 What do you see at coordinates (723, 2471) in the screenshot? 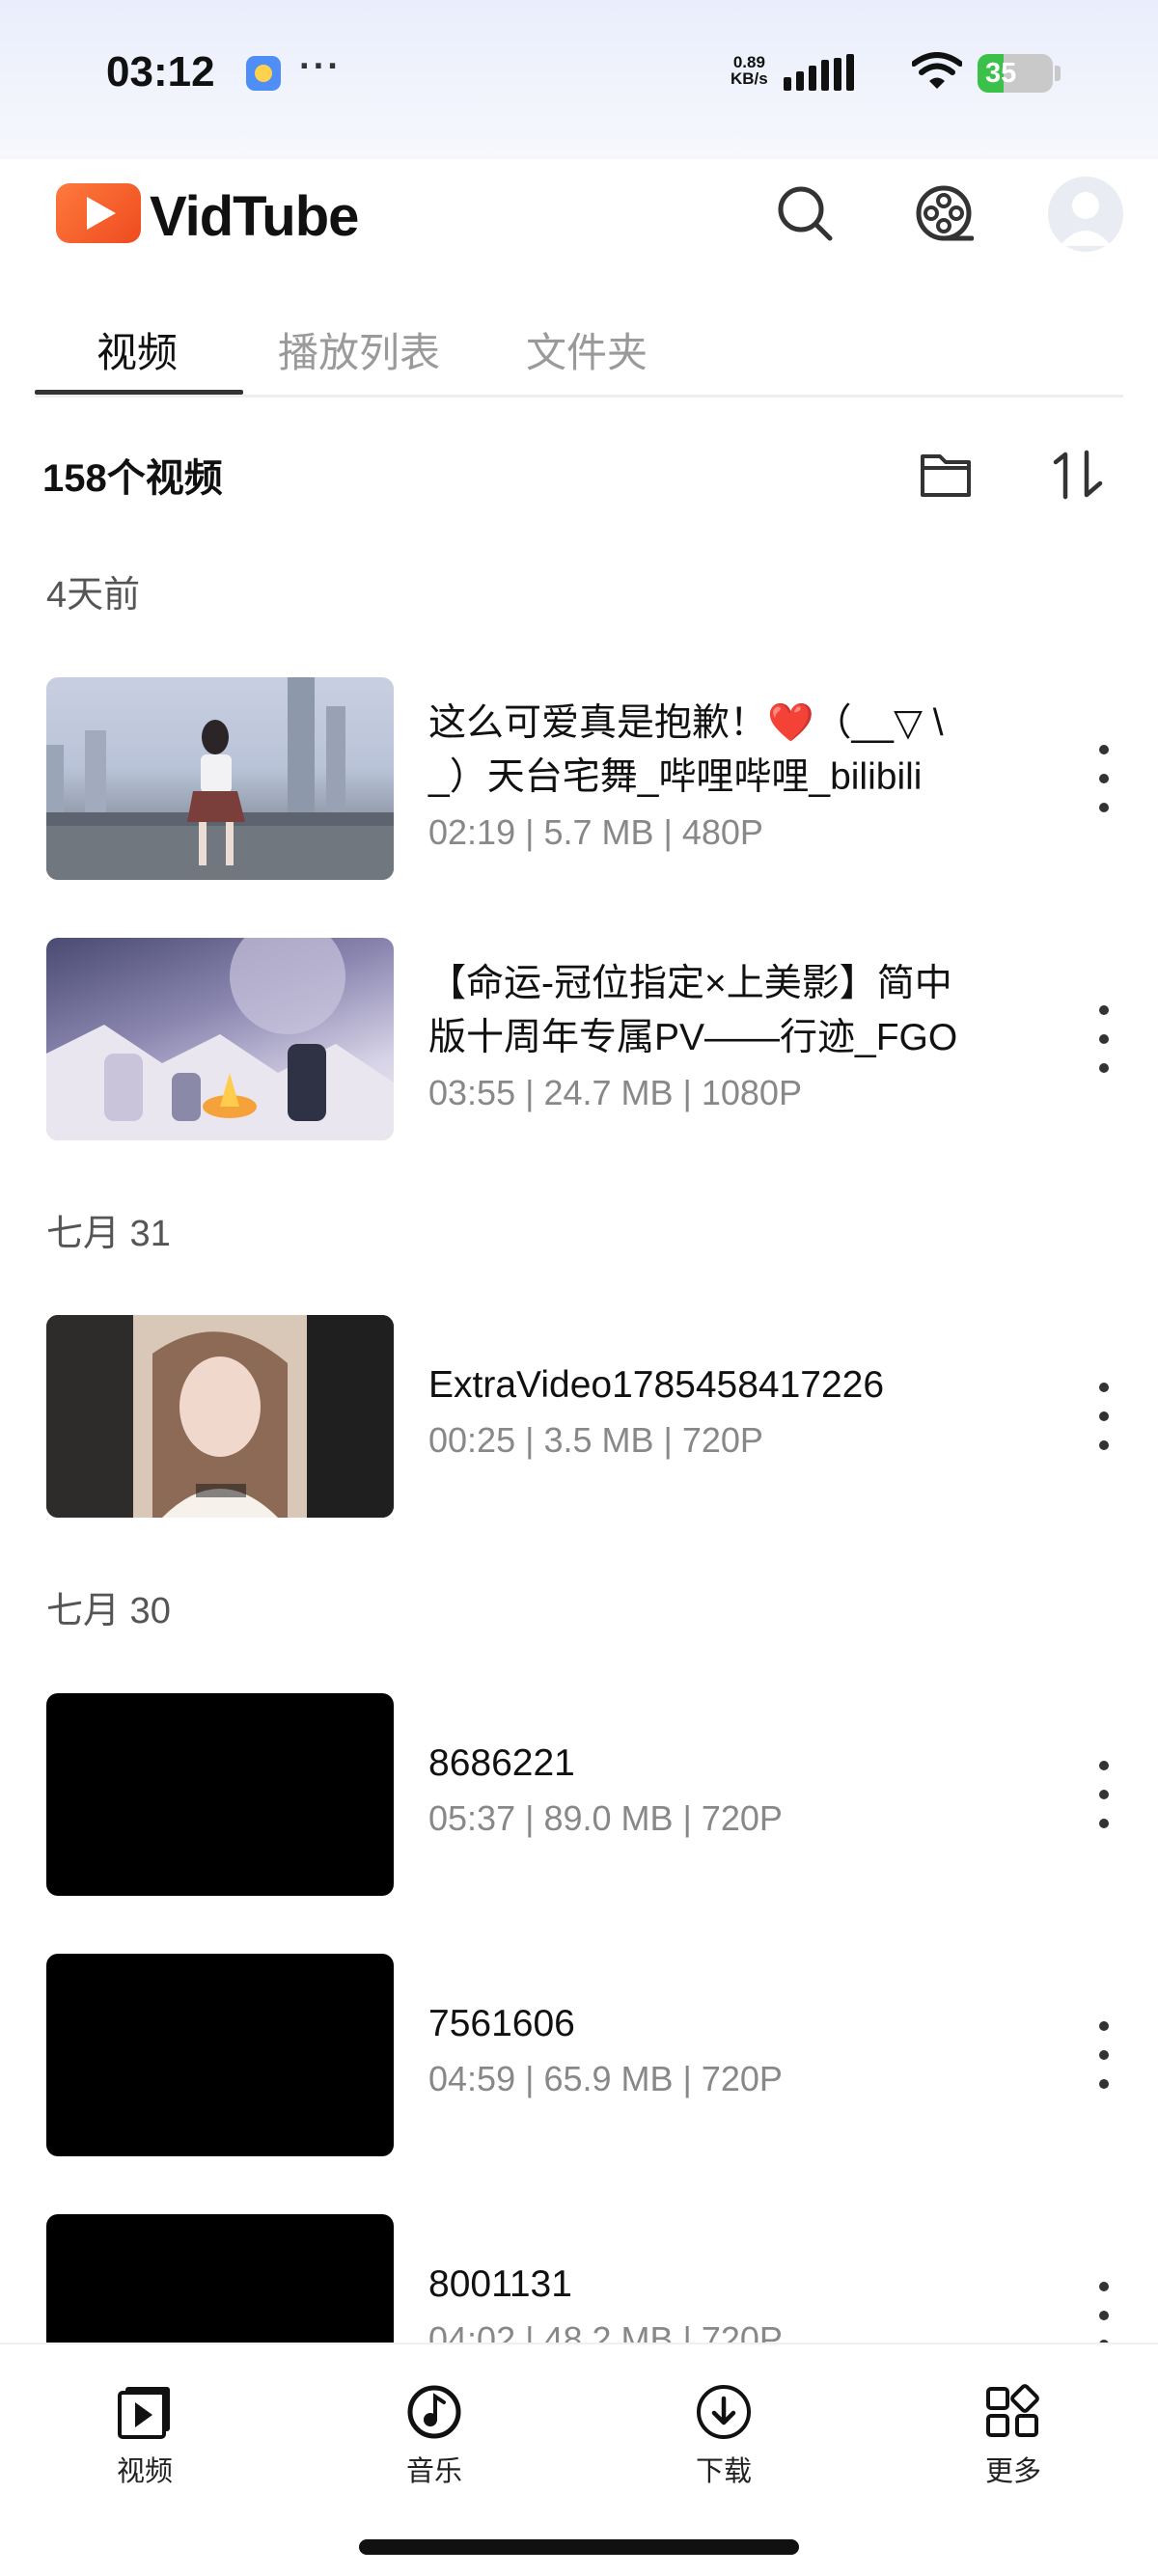
I see `nav-label: 下载` at bounding box center [723, 2471].